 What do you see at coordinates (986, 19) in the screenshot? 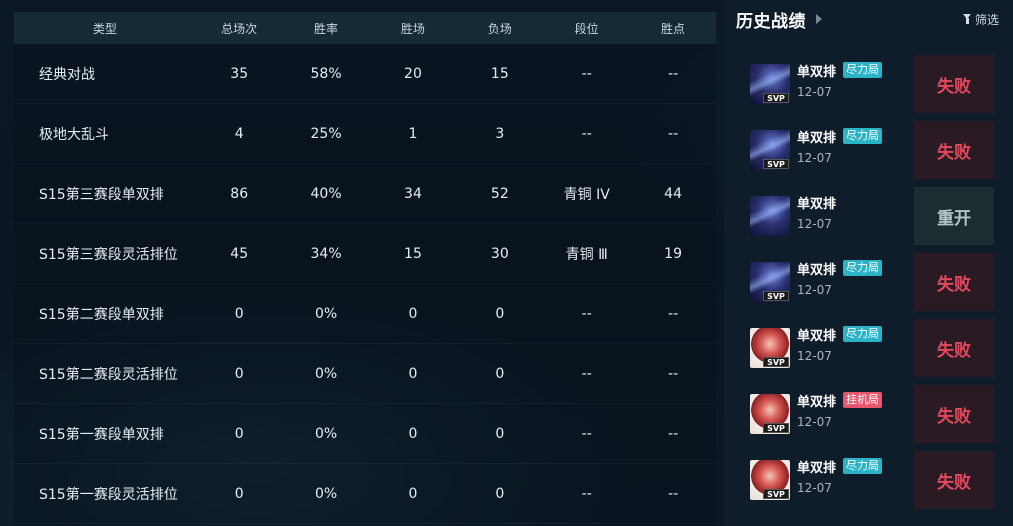
I see `filter-label: 筛选` at bounding box center [986, 19].